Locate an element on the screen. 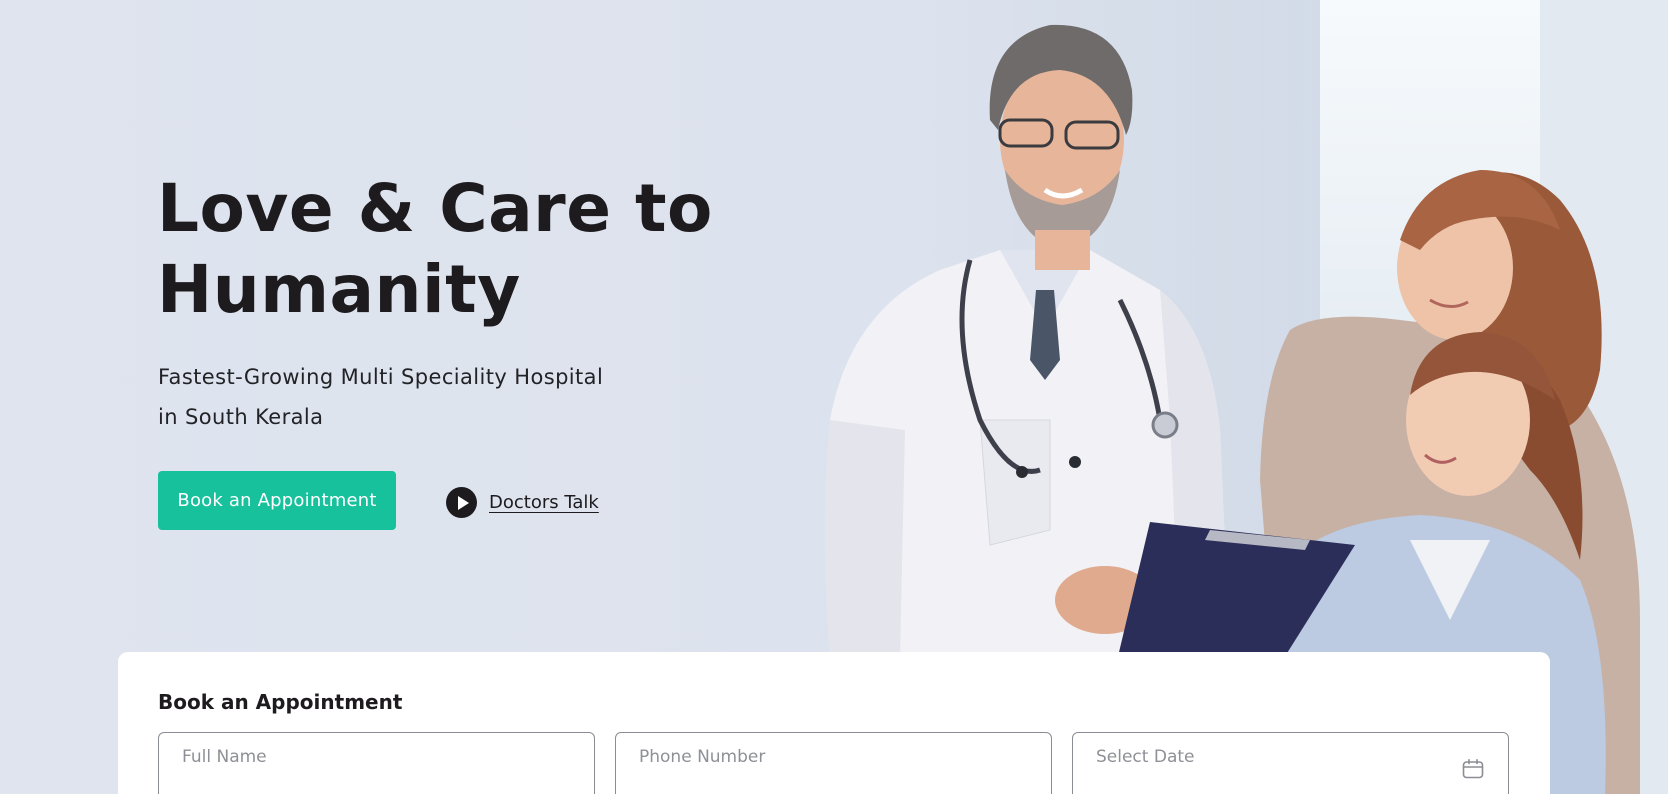 The height and width of the screenshot is (794, 1668). date-input is located at coordinates (1290, 763).